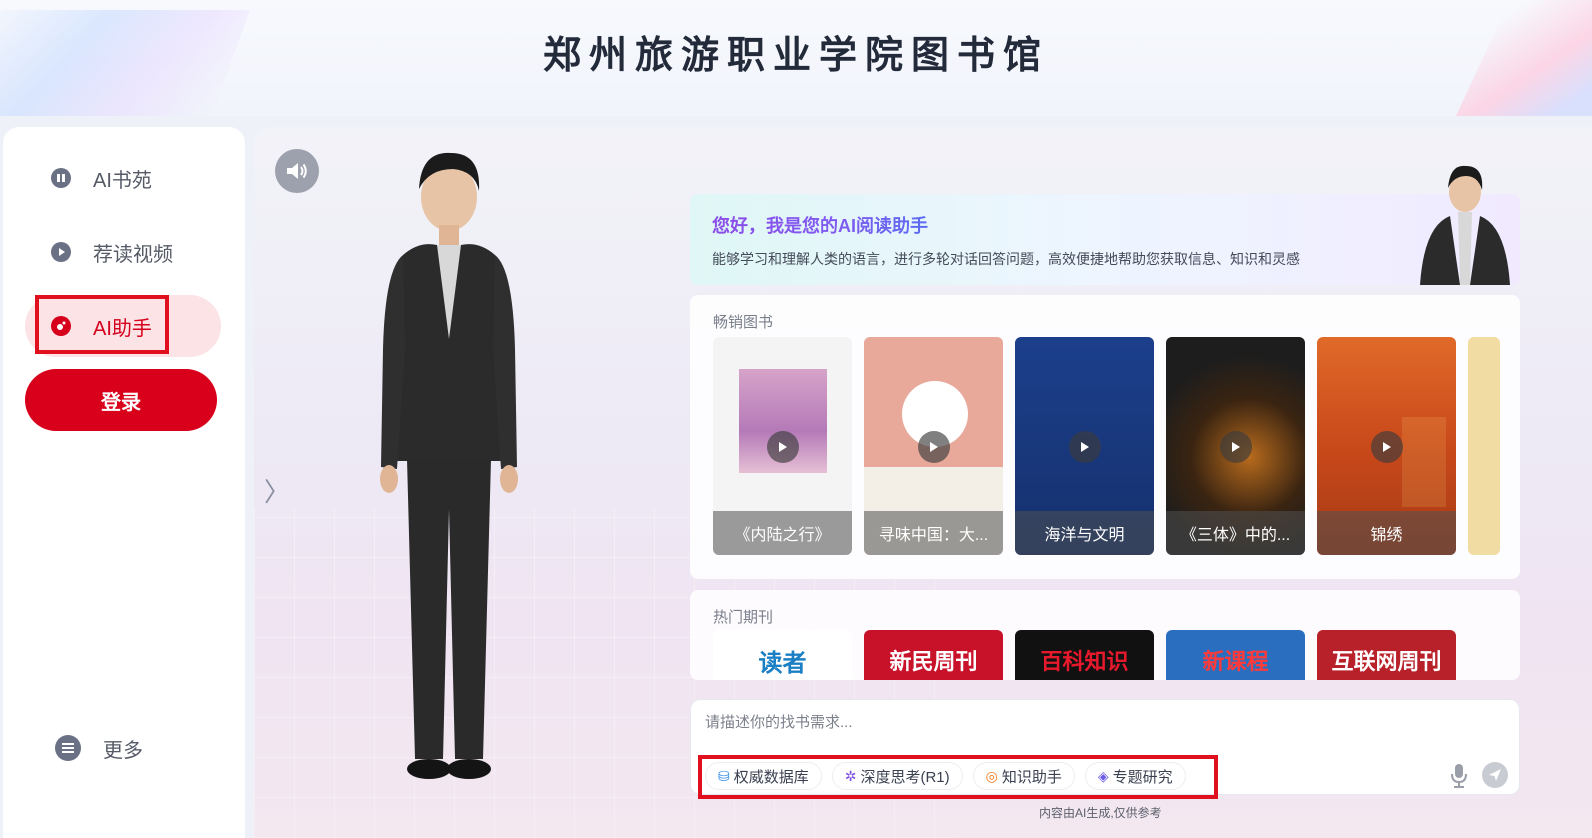 Image resolution: width=1592 pixels, height=838 pixels. I want to click on journal-item: 新民周刊, so click(933, 655).